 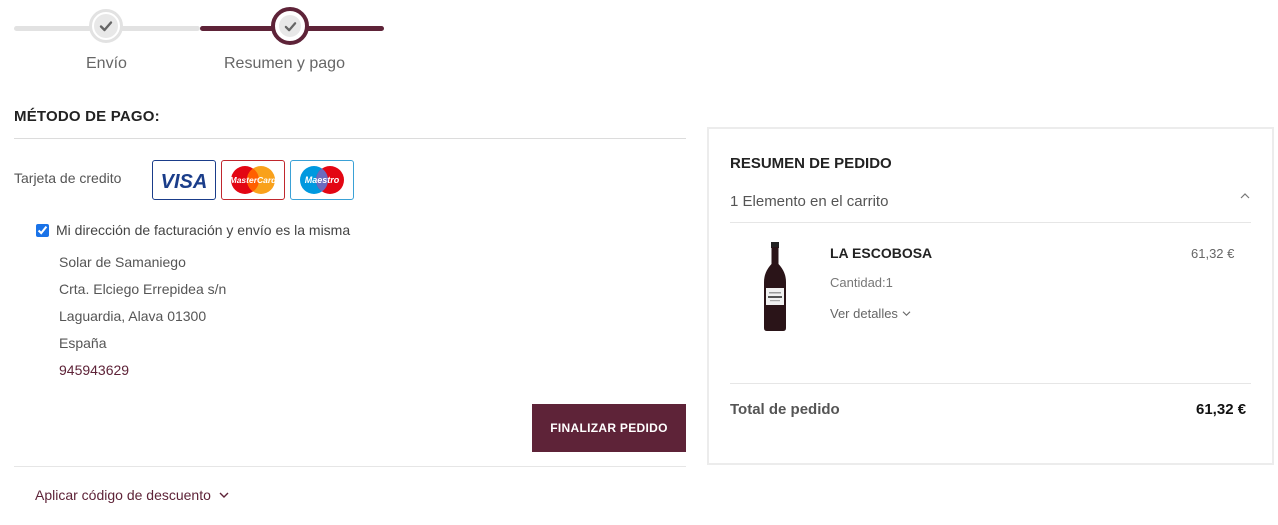 What do you see at coordinates (881, 253) in the screenshot?
I see `product-name: LA ESCOBOSA` at bounding box center [881, 253].